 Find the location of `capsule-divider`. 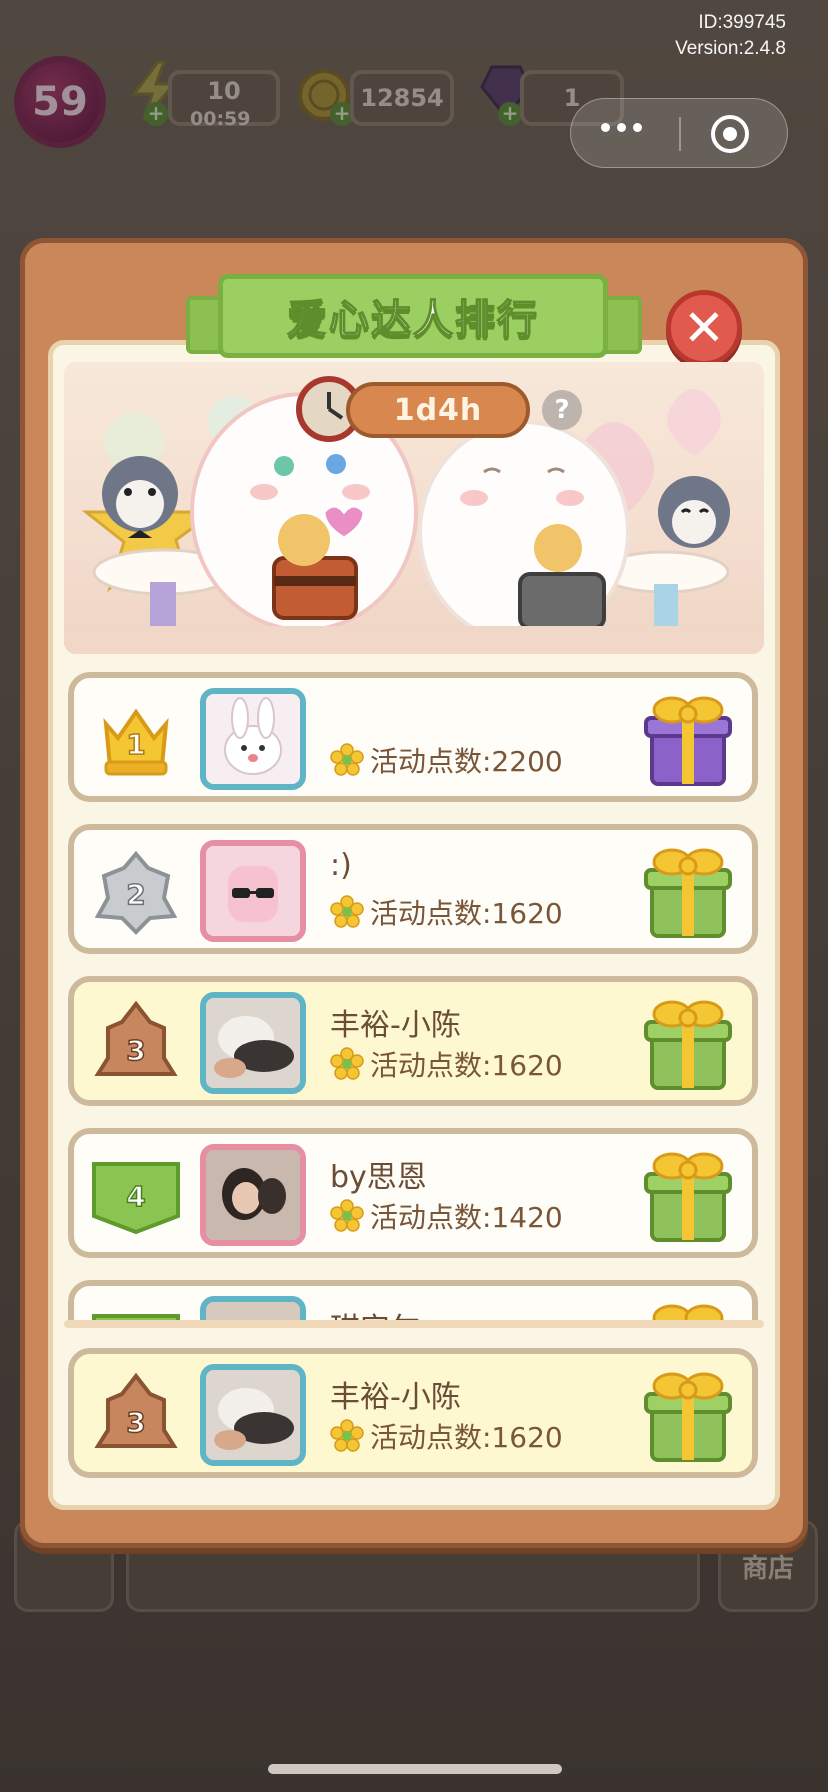

capsule-divider is located at coordinates (680, 134).